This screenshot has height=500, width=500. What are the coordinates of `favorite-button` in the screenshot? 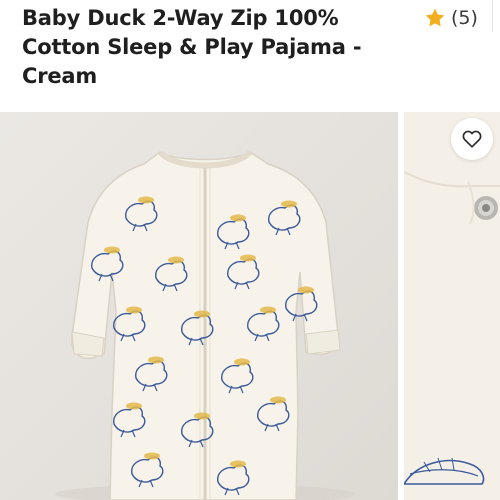 It's located at (472, 139).